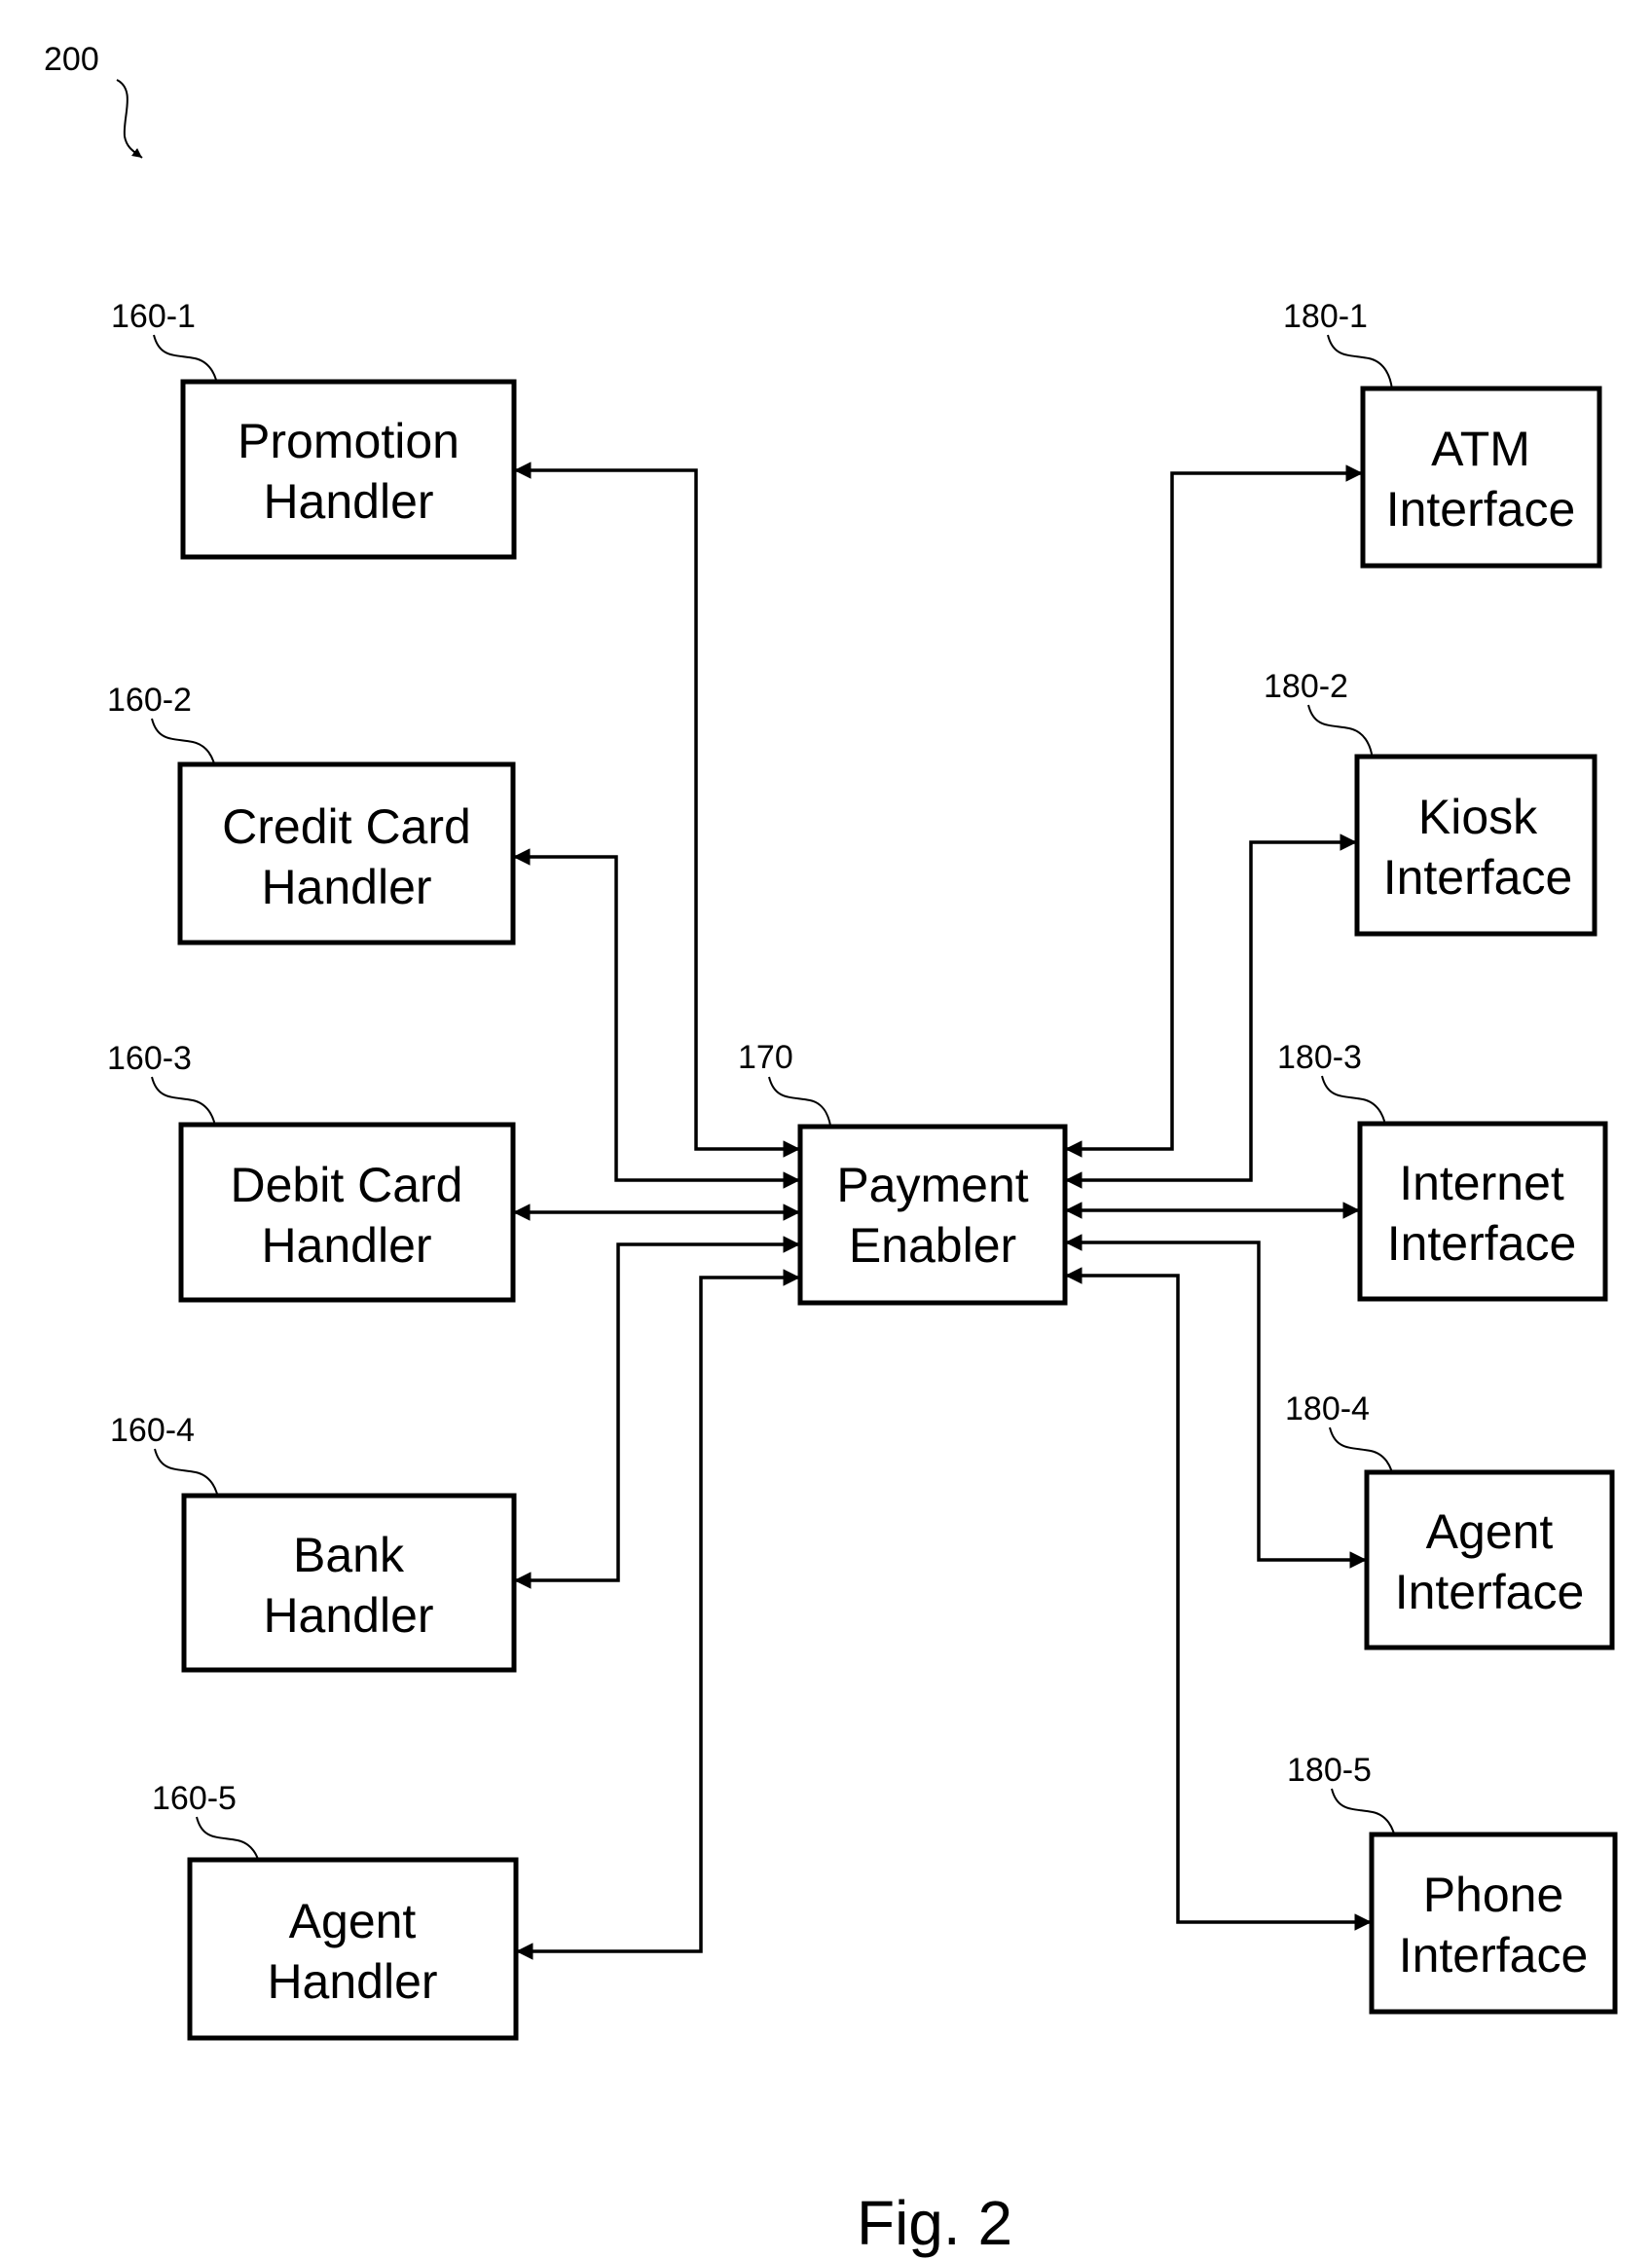  I want to click on figure-ref-label: 200, so click(71, 59).